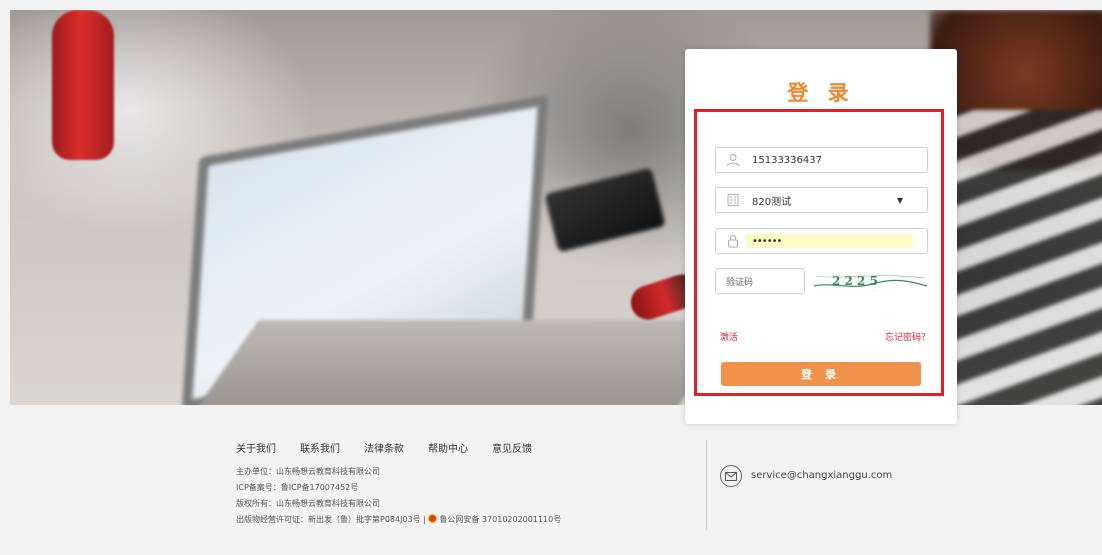 The image size is (1102, 555). What do you see at coordinates (706, 485) in the screenshot?
I see `footer-divider` at bounding box center [706, 485].